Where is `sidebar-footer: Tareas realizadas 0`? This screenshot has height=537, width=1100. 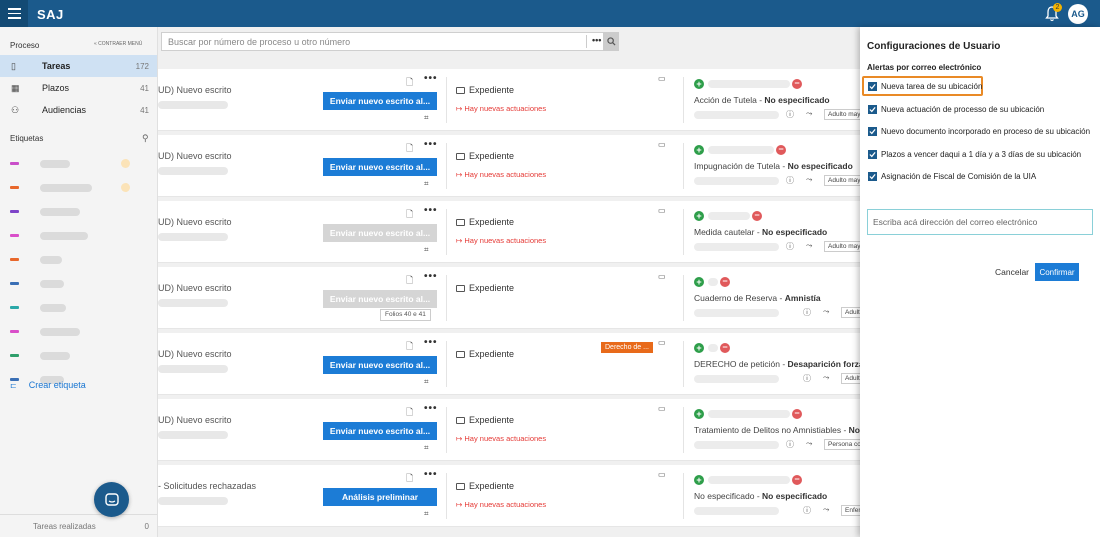 sidebar-footer: Tareas realizadas 0 is located at coordinates (78, 525).